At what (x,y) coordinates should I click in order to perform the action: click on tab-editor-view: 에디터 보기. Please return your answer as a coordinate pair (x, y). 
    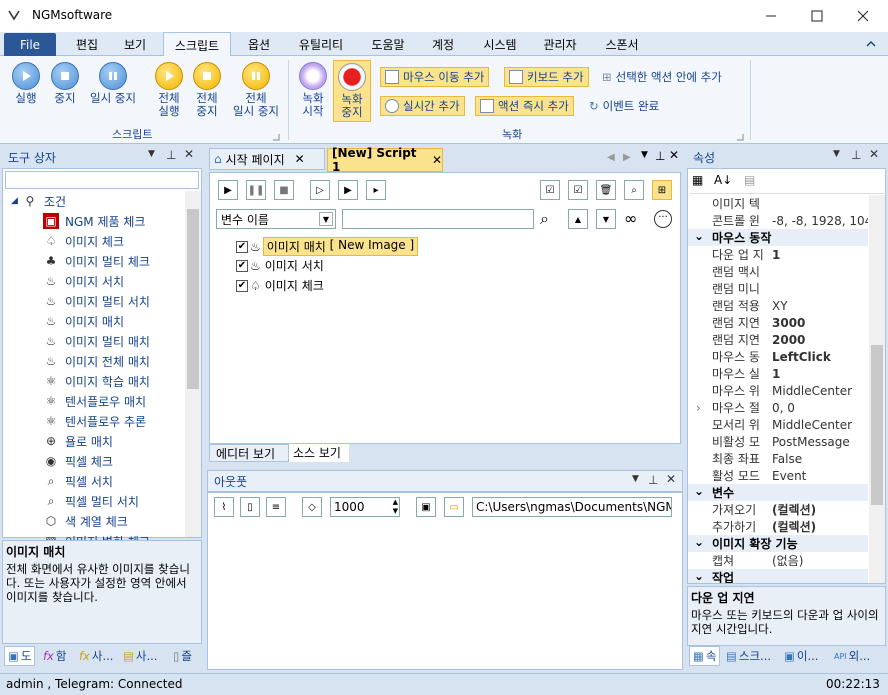
    Looking at the image, I should click on (249, 453).